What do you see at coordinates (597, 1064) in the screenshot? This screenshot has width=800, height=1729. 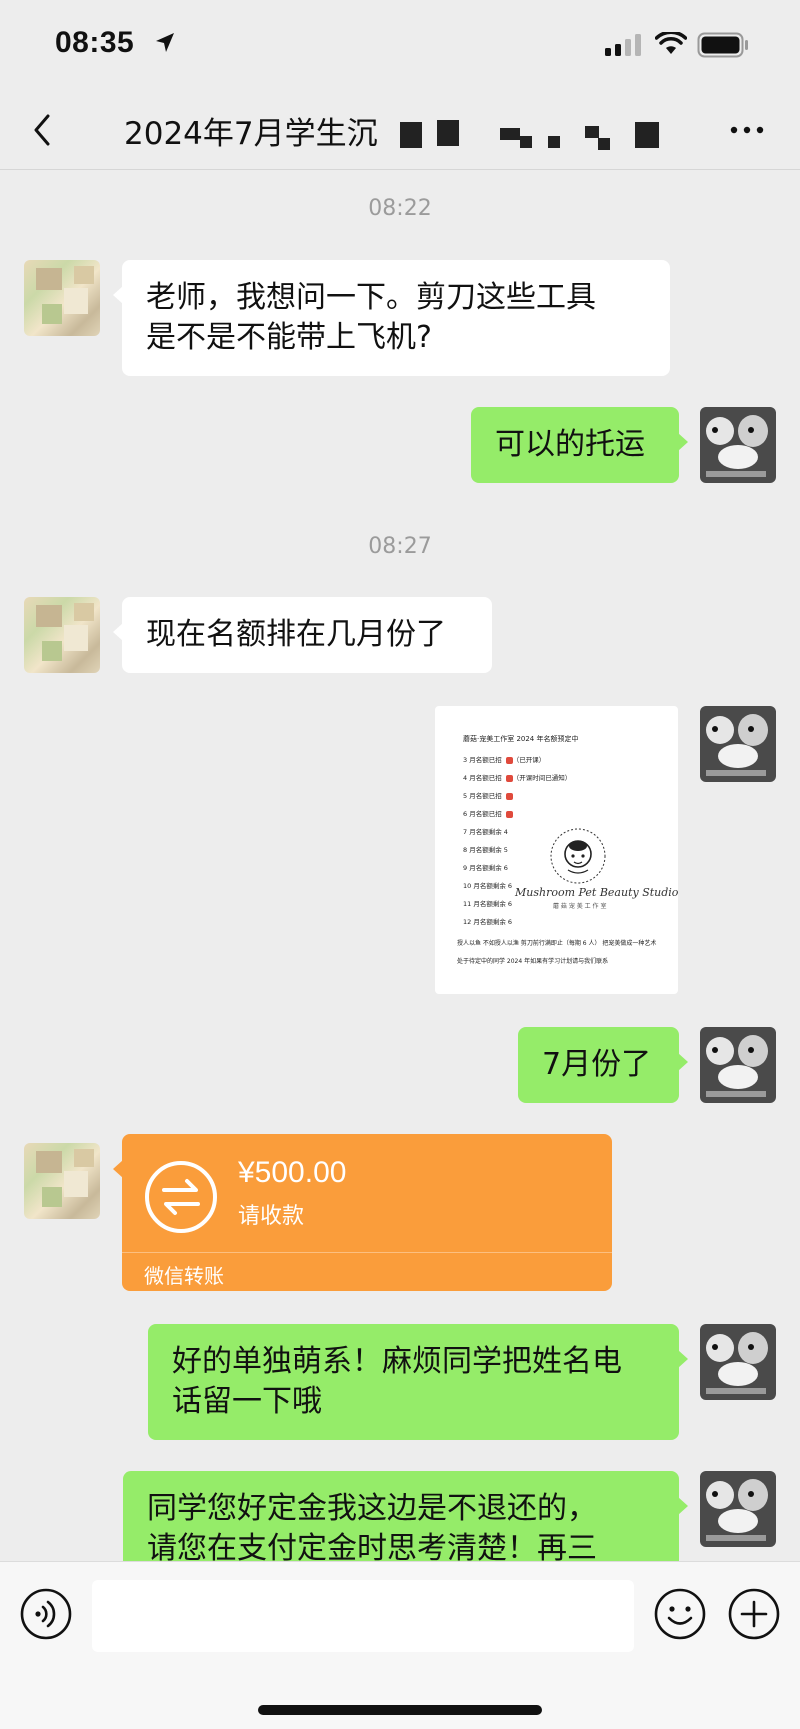 I see `message-text: 7月份了` at bounding box center [597, 1064].